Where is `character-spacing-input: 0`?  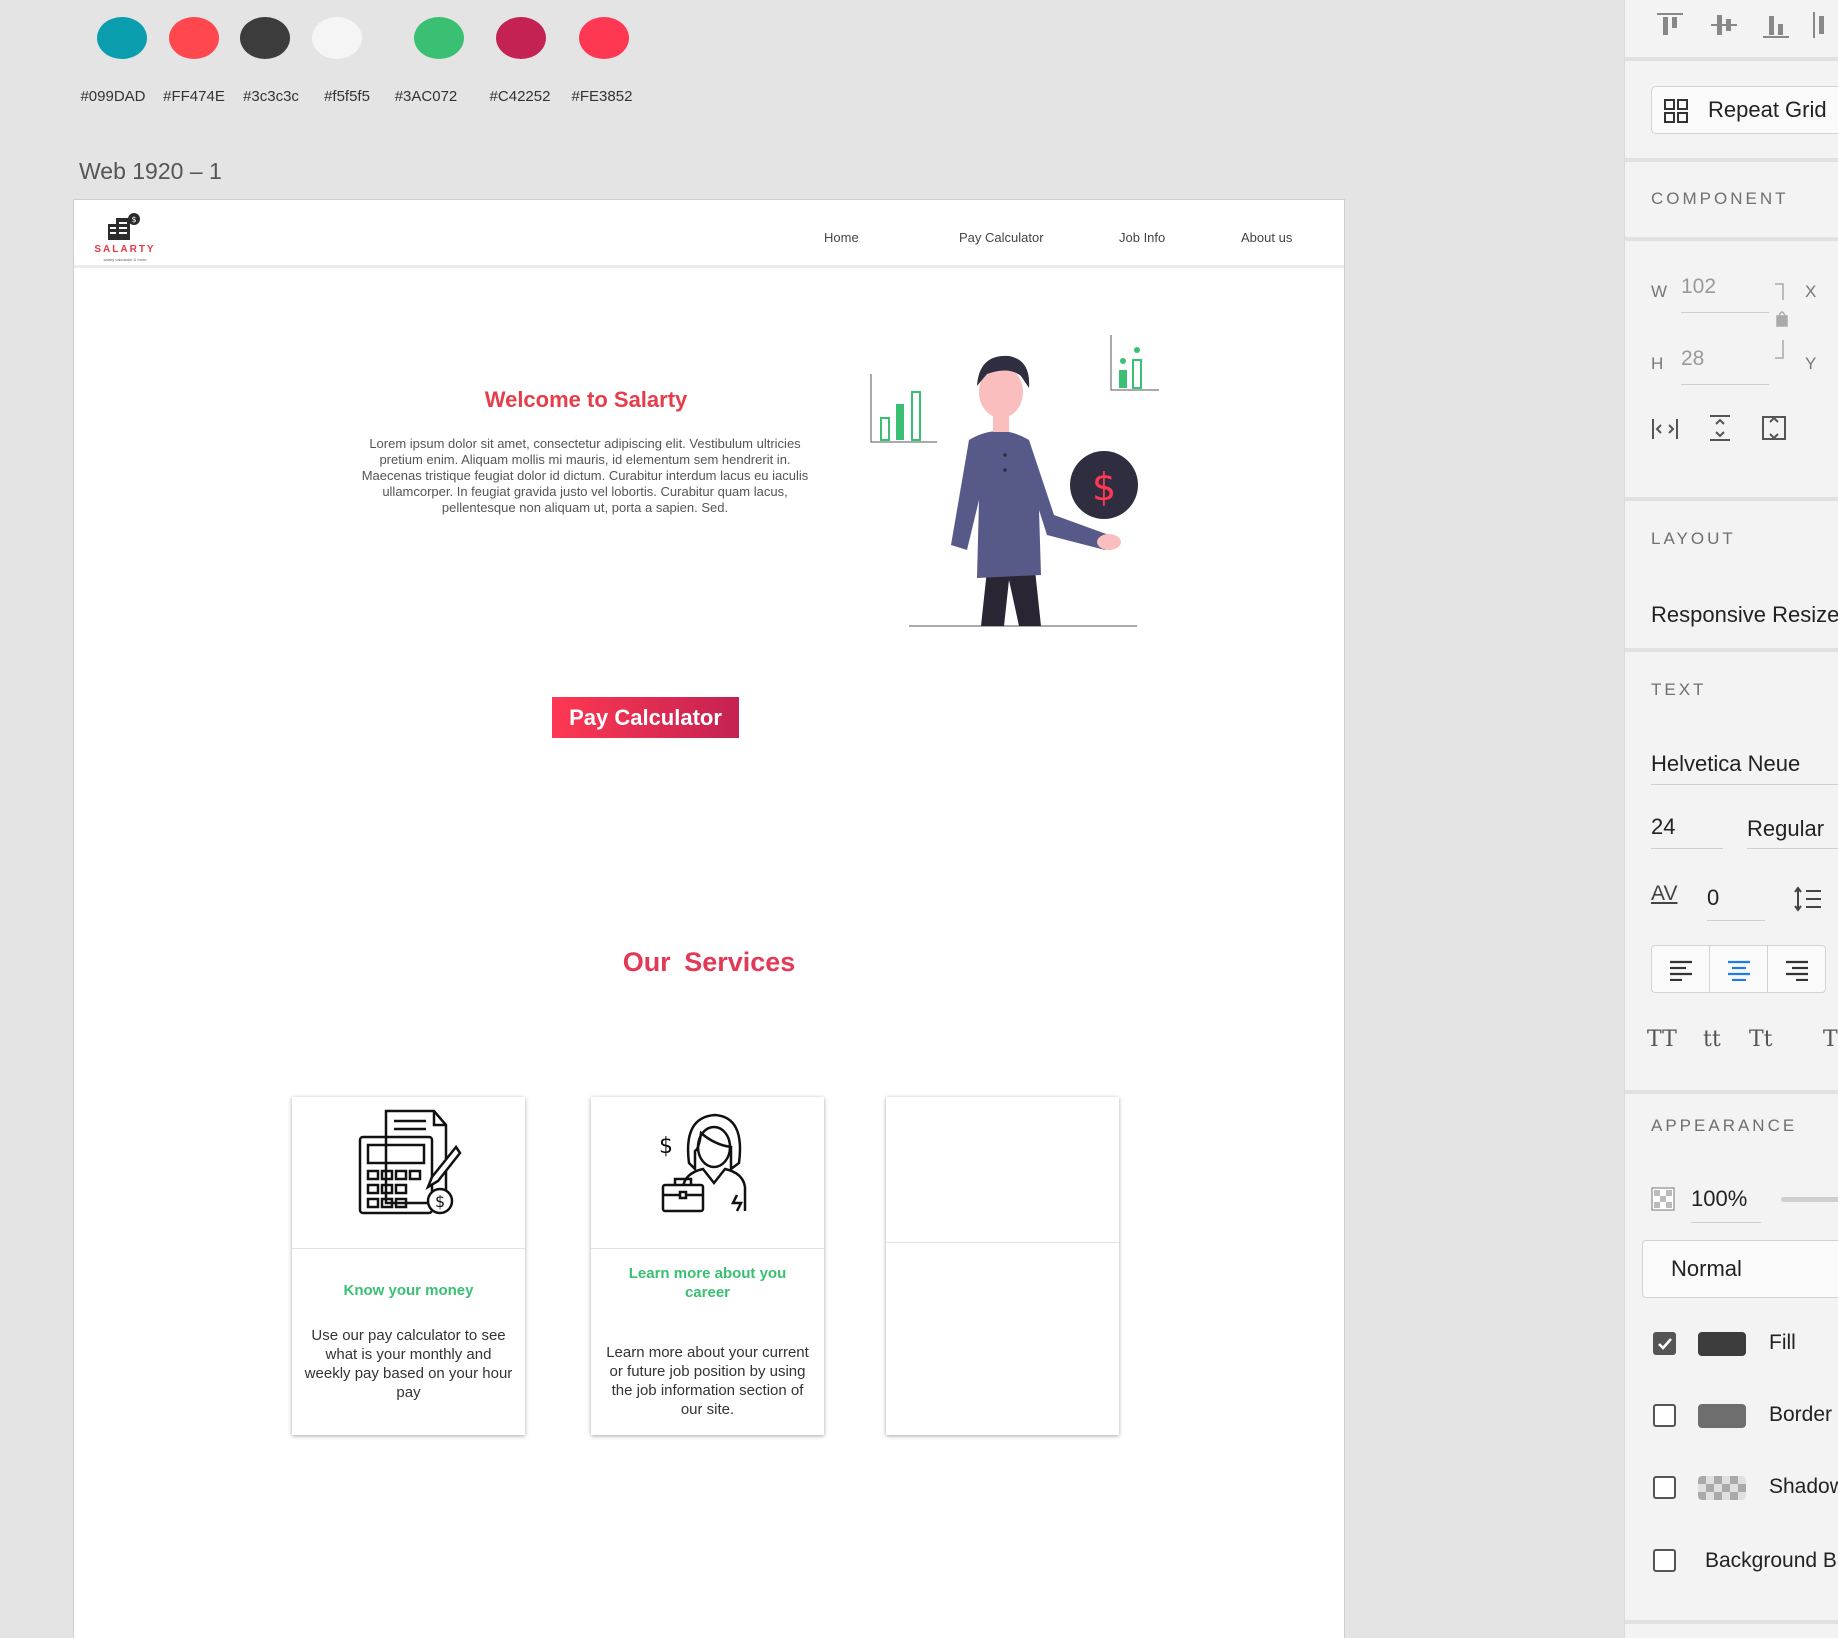
character-spacing-input: 0 is located at coordinates (1713, 898).